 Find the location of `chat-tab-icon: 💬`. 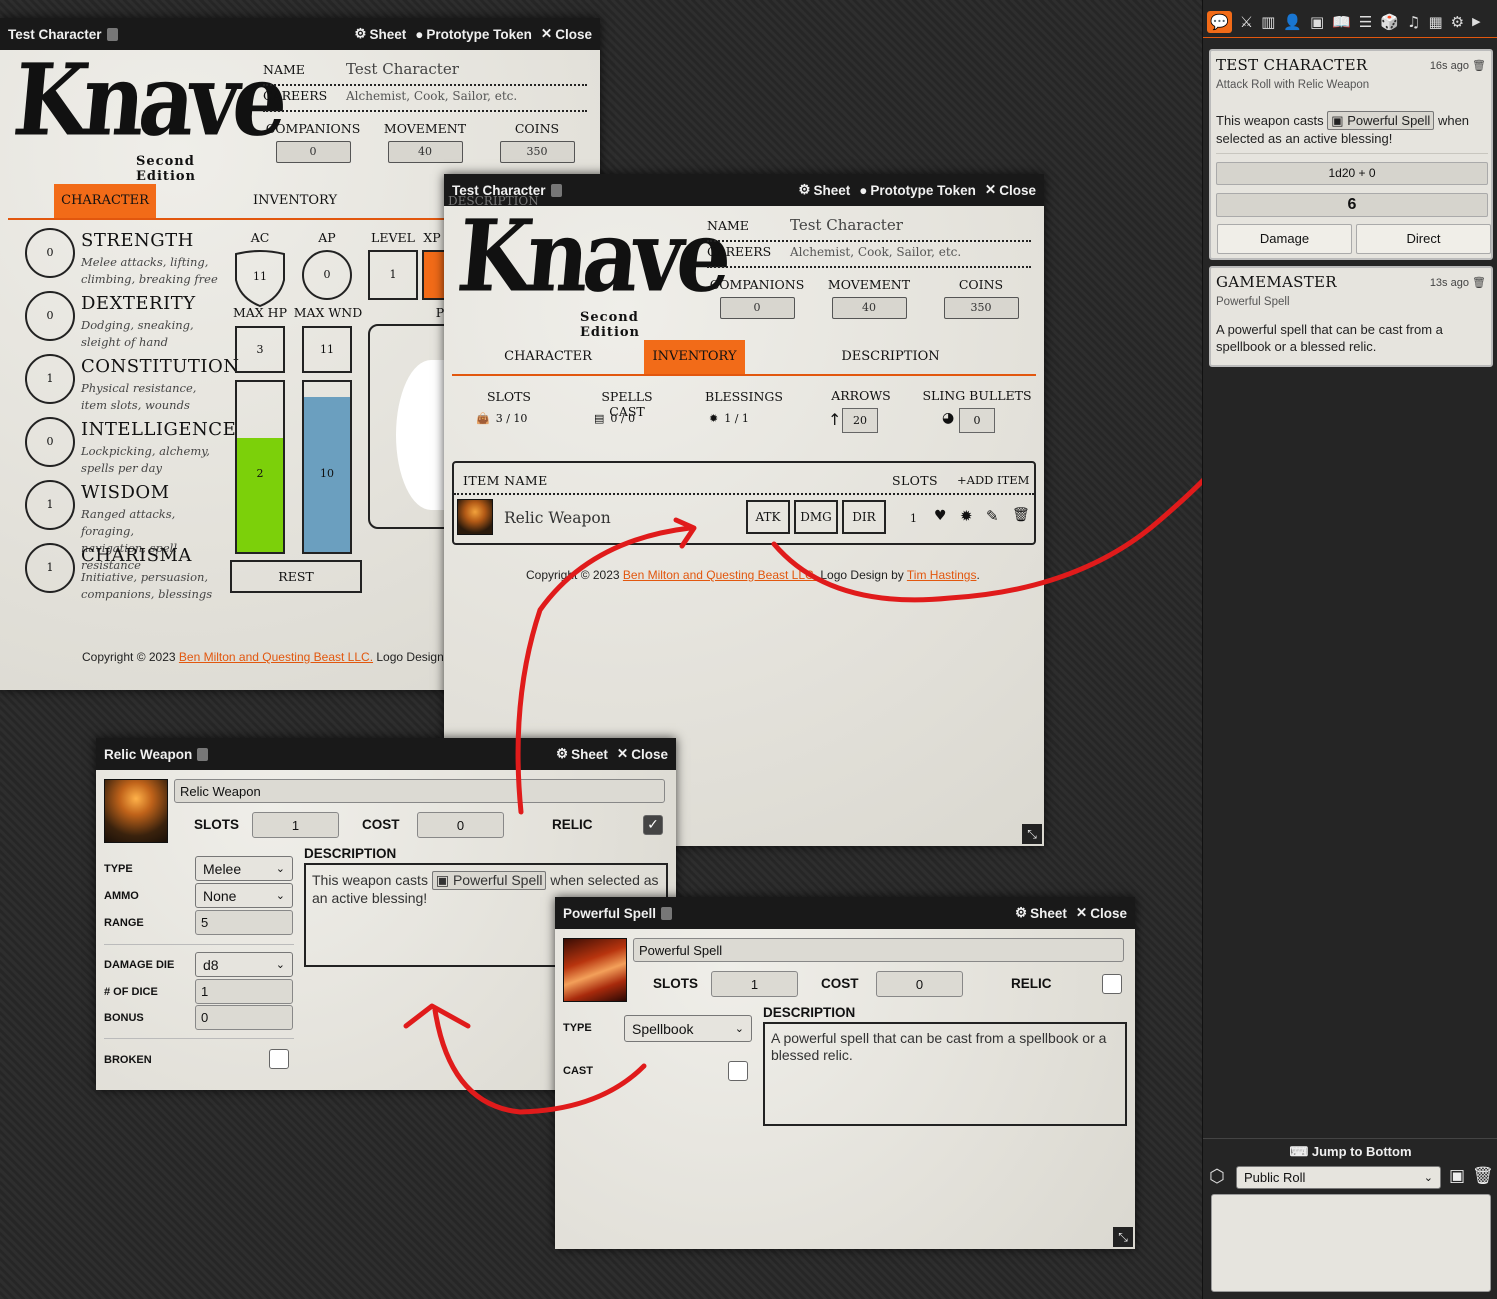

chat-tab-icon: 💬 is located at coordinates (1219, 21).